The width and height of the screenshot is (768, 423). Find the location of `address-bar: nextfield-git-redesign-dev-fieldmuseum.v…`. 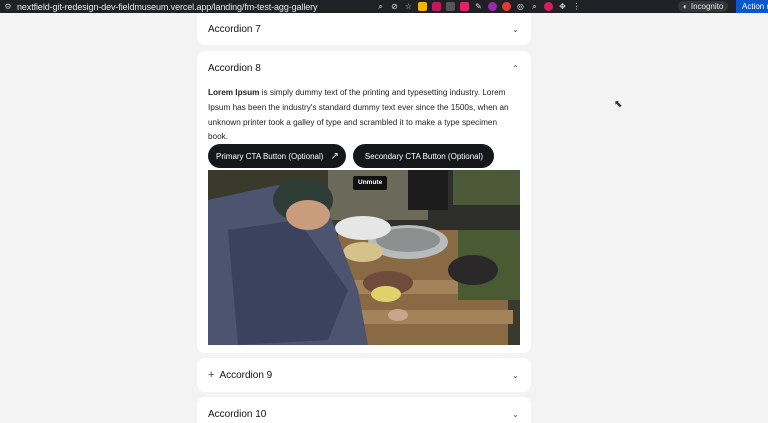

address-bar: nextfield-git-redesign-dev-fieldmuseum.v… is located at coordinates (167, 7).